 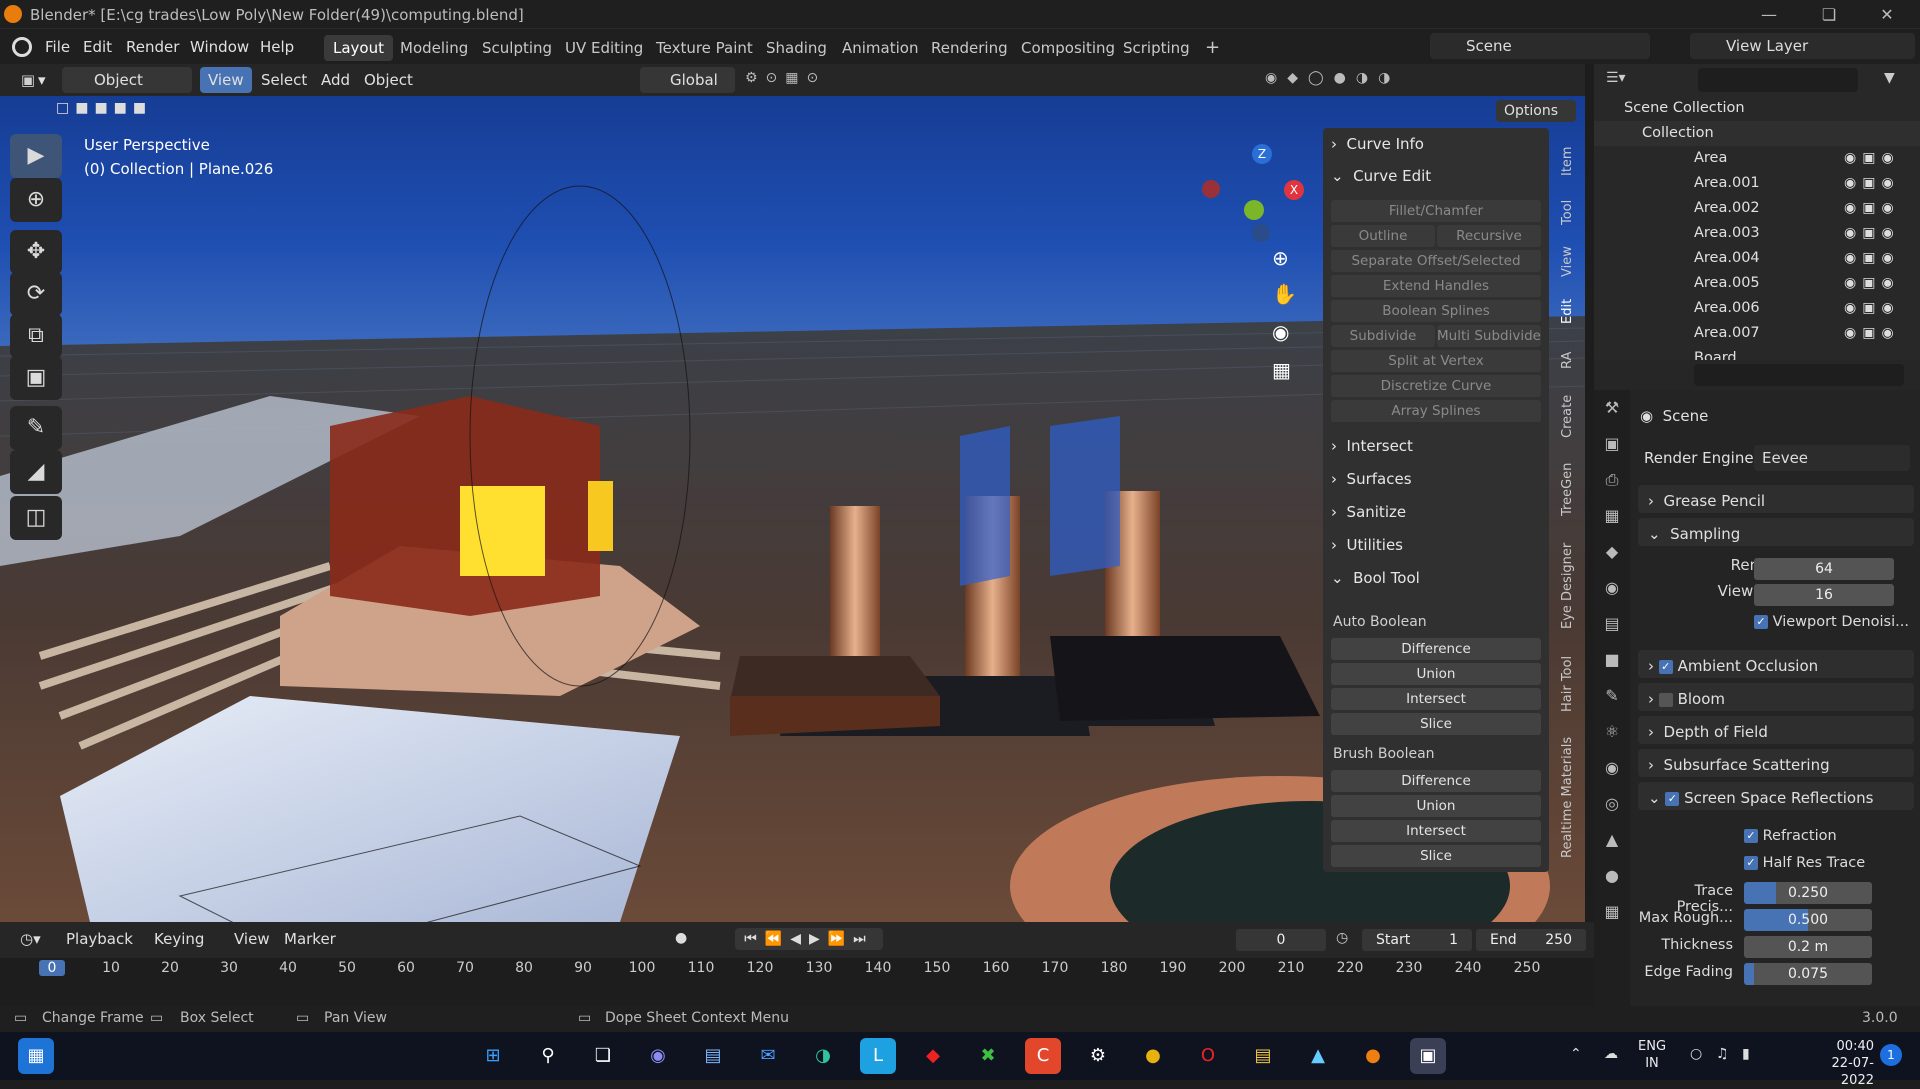 What do you see at coordinates (1776, 763) in the screenshot?
I see `panel-subsurface-scattering: › Subsurface Scattering` at bounding box center [1776, 763].